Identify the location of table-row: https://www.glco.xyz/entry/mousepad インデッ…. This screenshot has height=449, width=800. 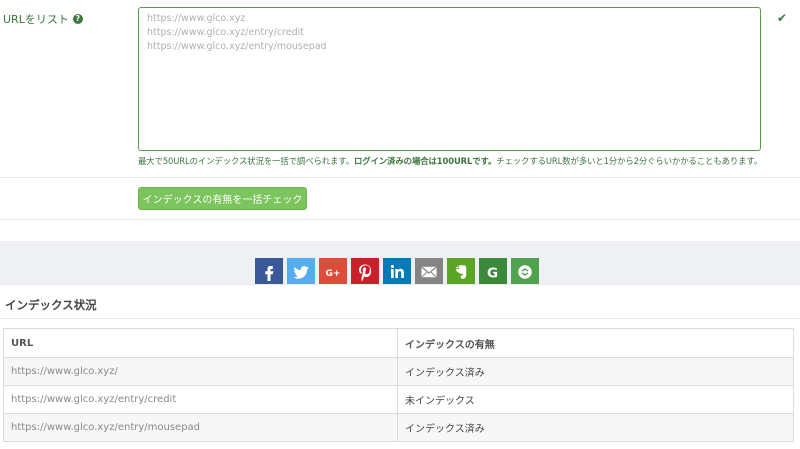
(398, 427).